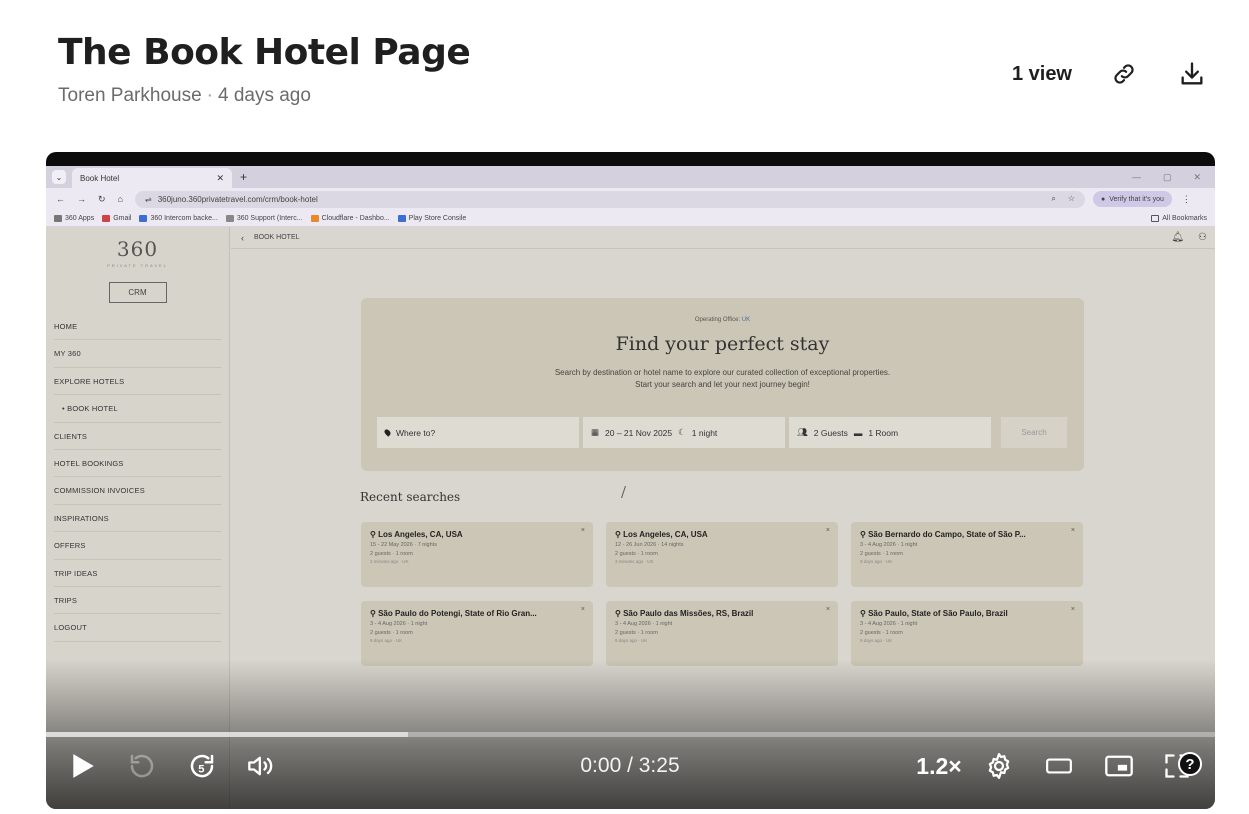  Describe the element at coordinates (1178, 237) in the screenshot. I see `bell-icon: 🔔︎` at that location.